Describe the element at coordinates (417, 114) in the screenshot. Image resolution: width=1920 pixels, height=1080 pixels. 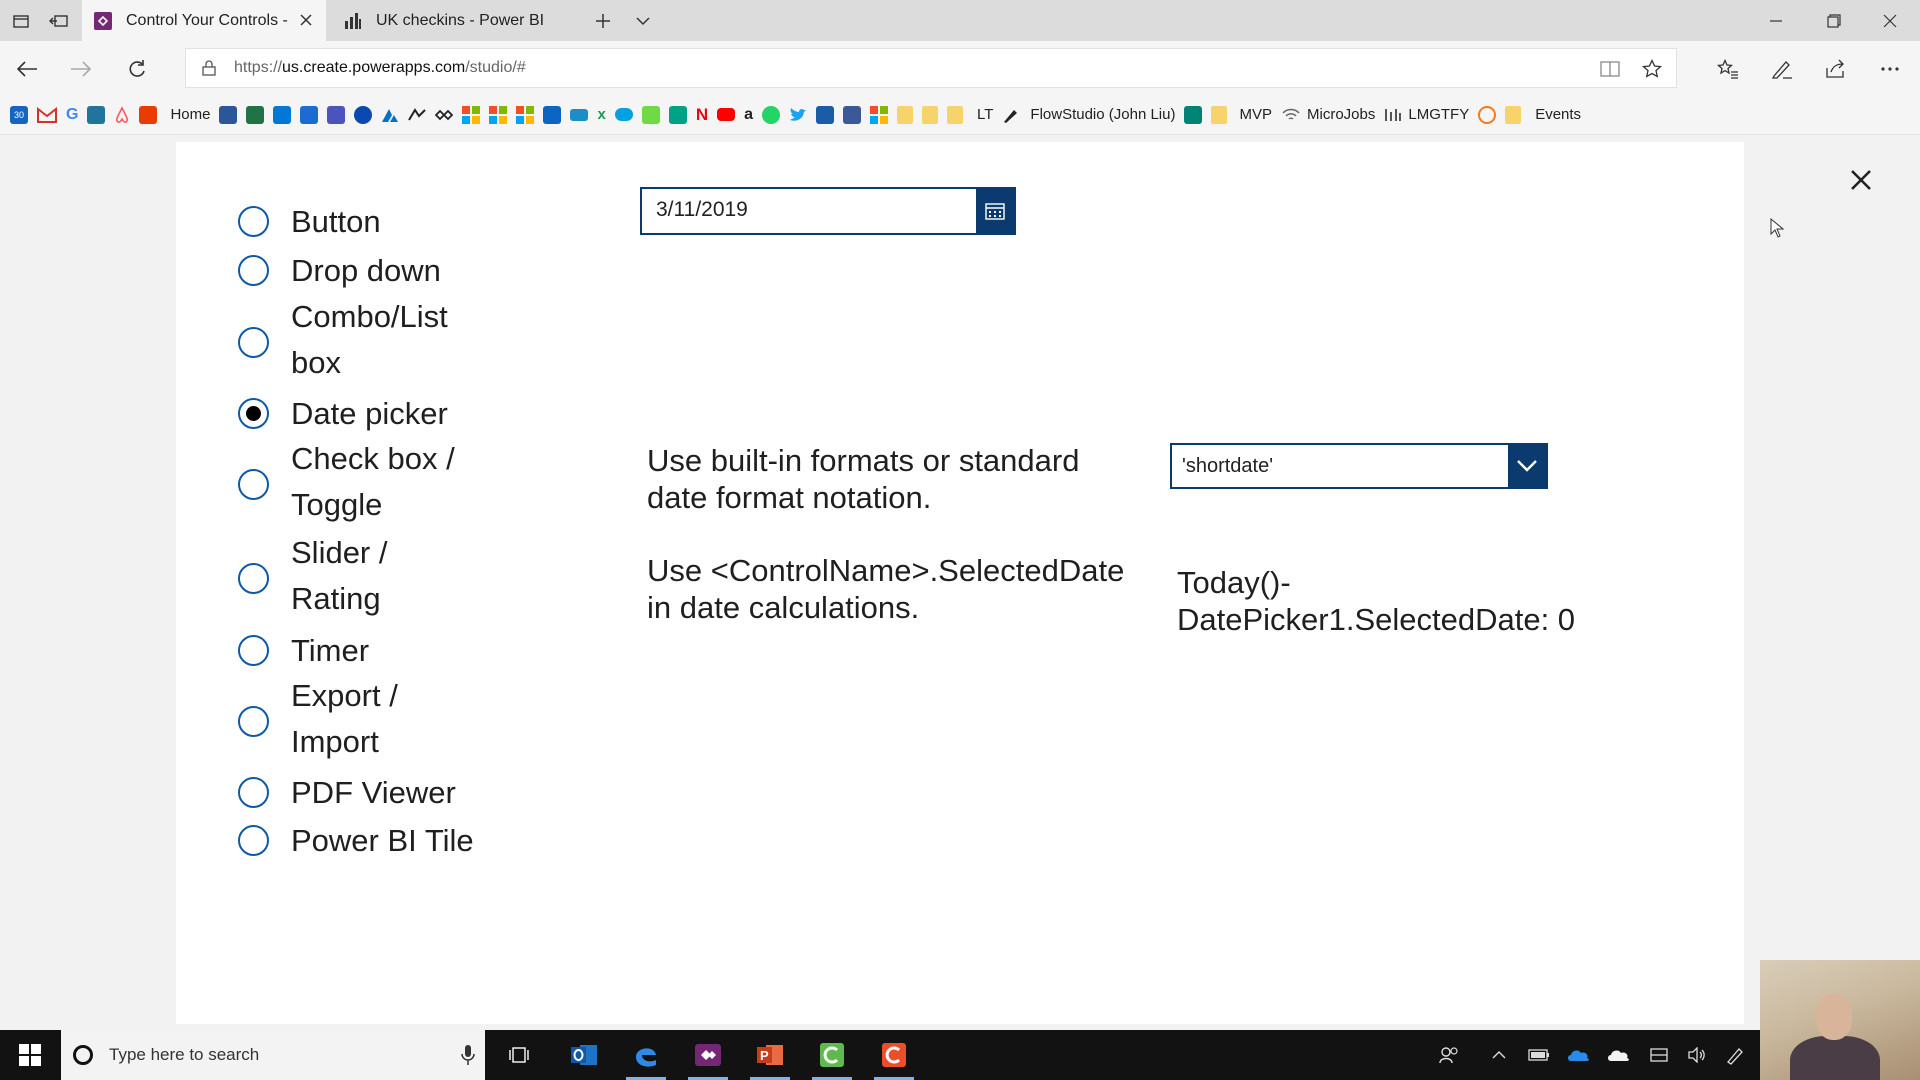
I see `flow-favorite-icon` at that location.